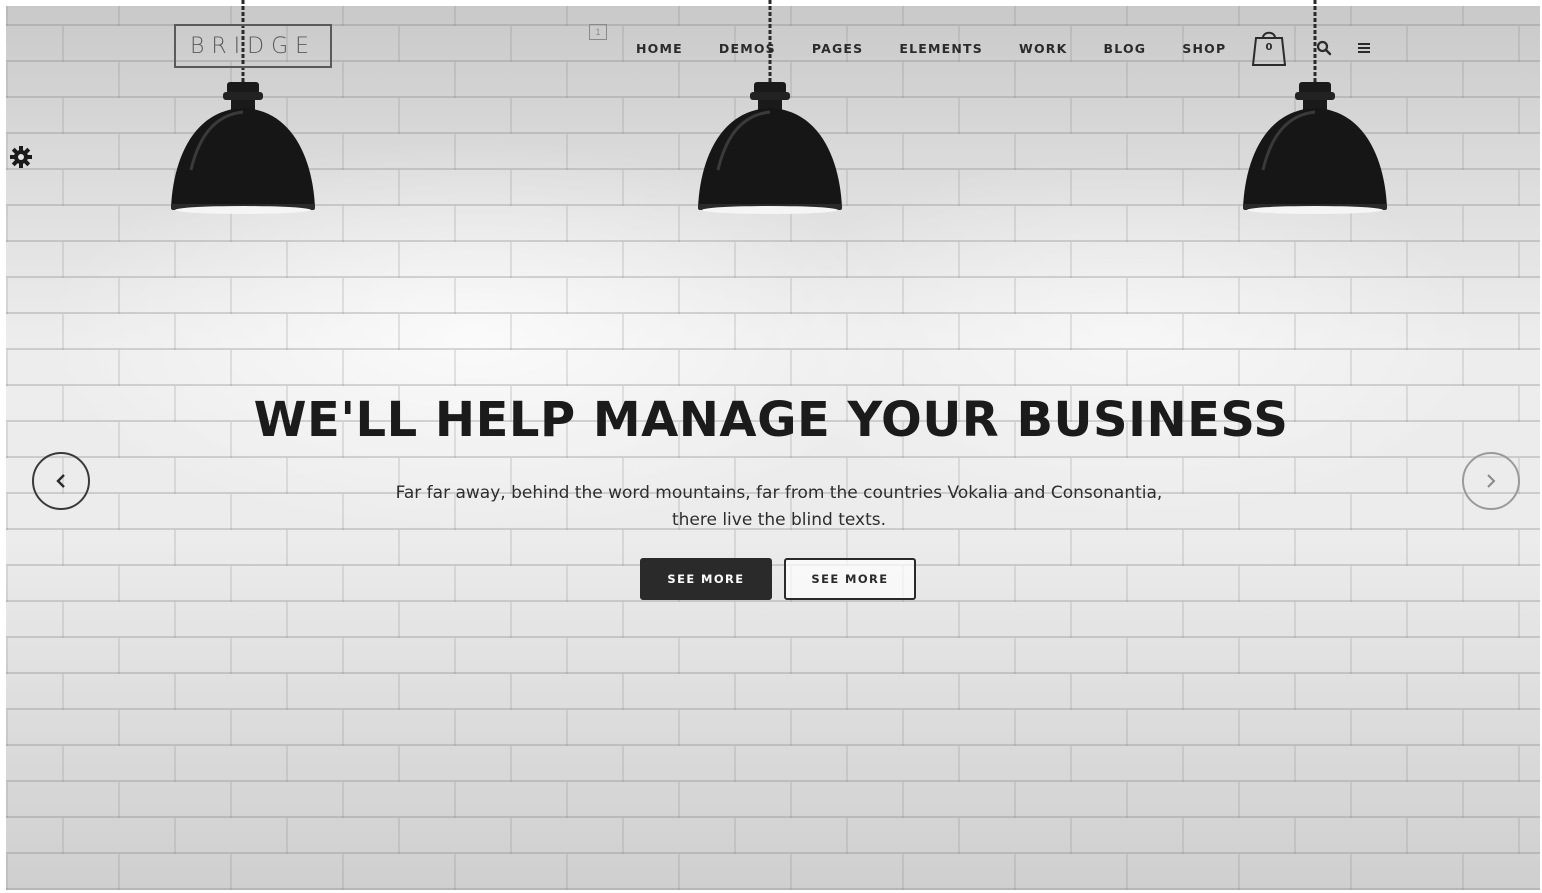 This screenshot has width=1542, height=893. What do you see at coordinates (659, 48) in the screenshot?
I see `nav-home: HOME` at bounding box center [659, 48].